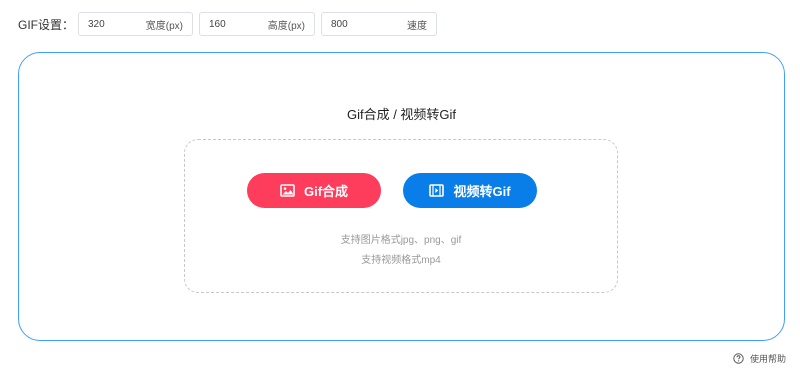  I want to click on help-label: 使用帮助, so click(767, 359).